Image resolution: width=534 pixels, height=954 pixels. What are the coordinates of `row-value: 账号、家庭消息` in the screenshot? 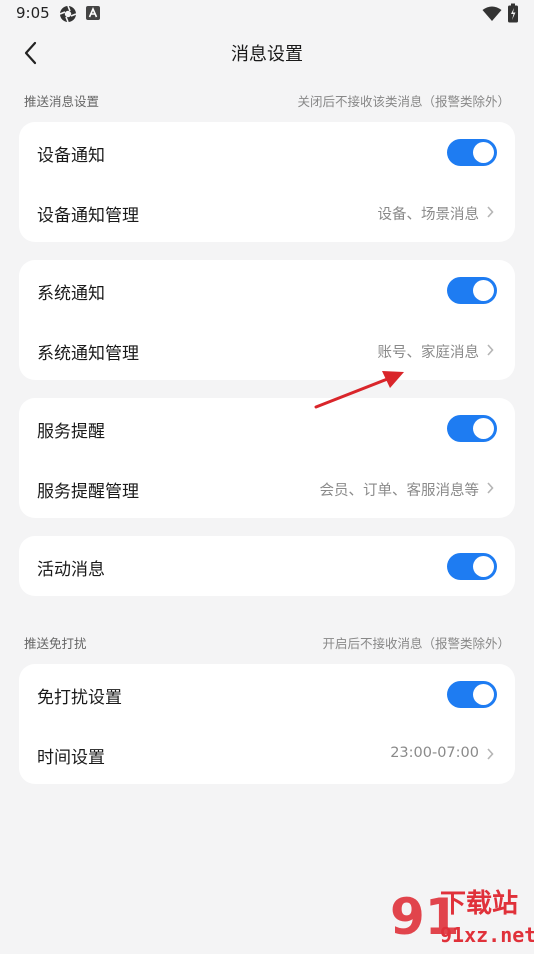 It's located at (428, 353).